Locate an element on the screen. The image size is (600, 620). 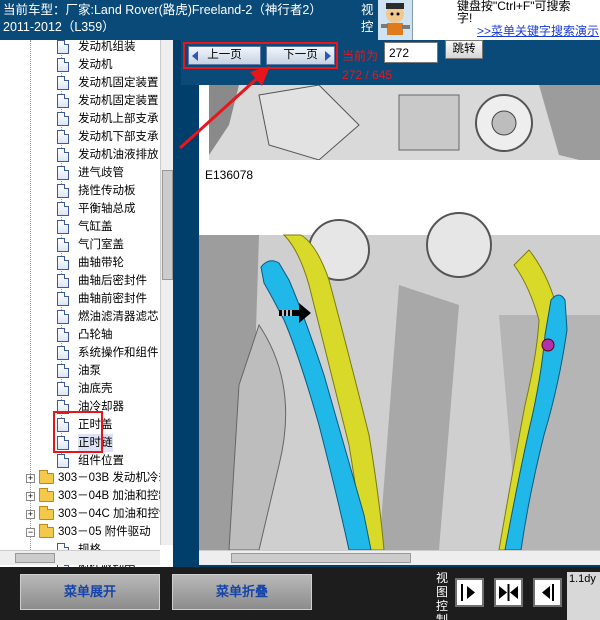
tree-item: 发动机下部支承 is located at coordinates (108, 137).